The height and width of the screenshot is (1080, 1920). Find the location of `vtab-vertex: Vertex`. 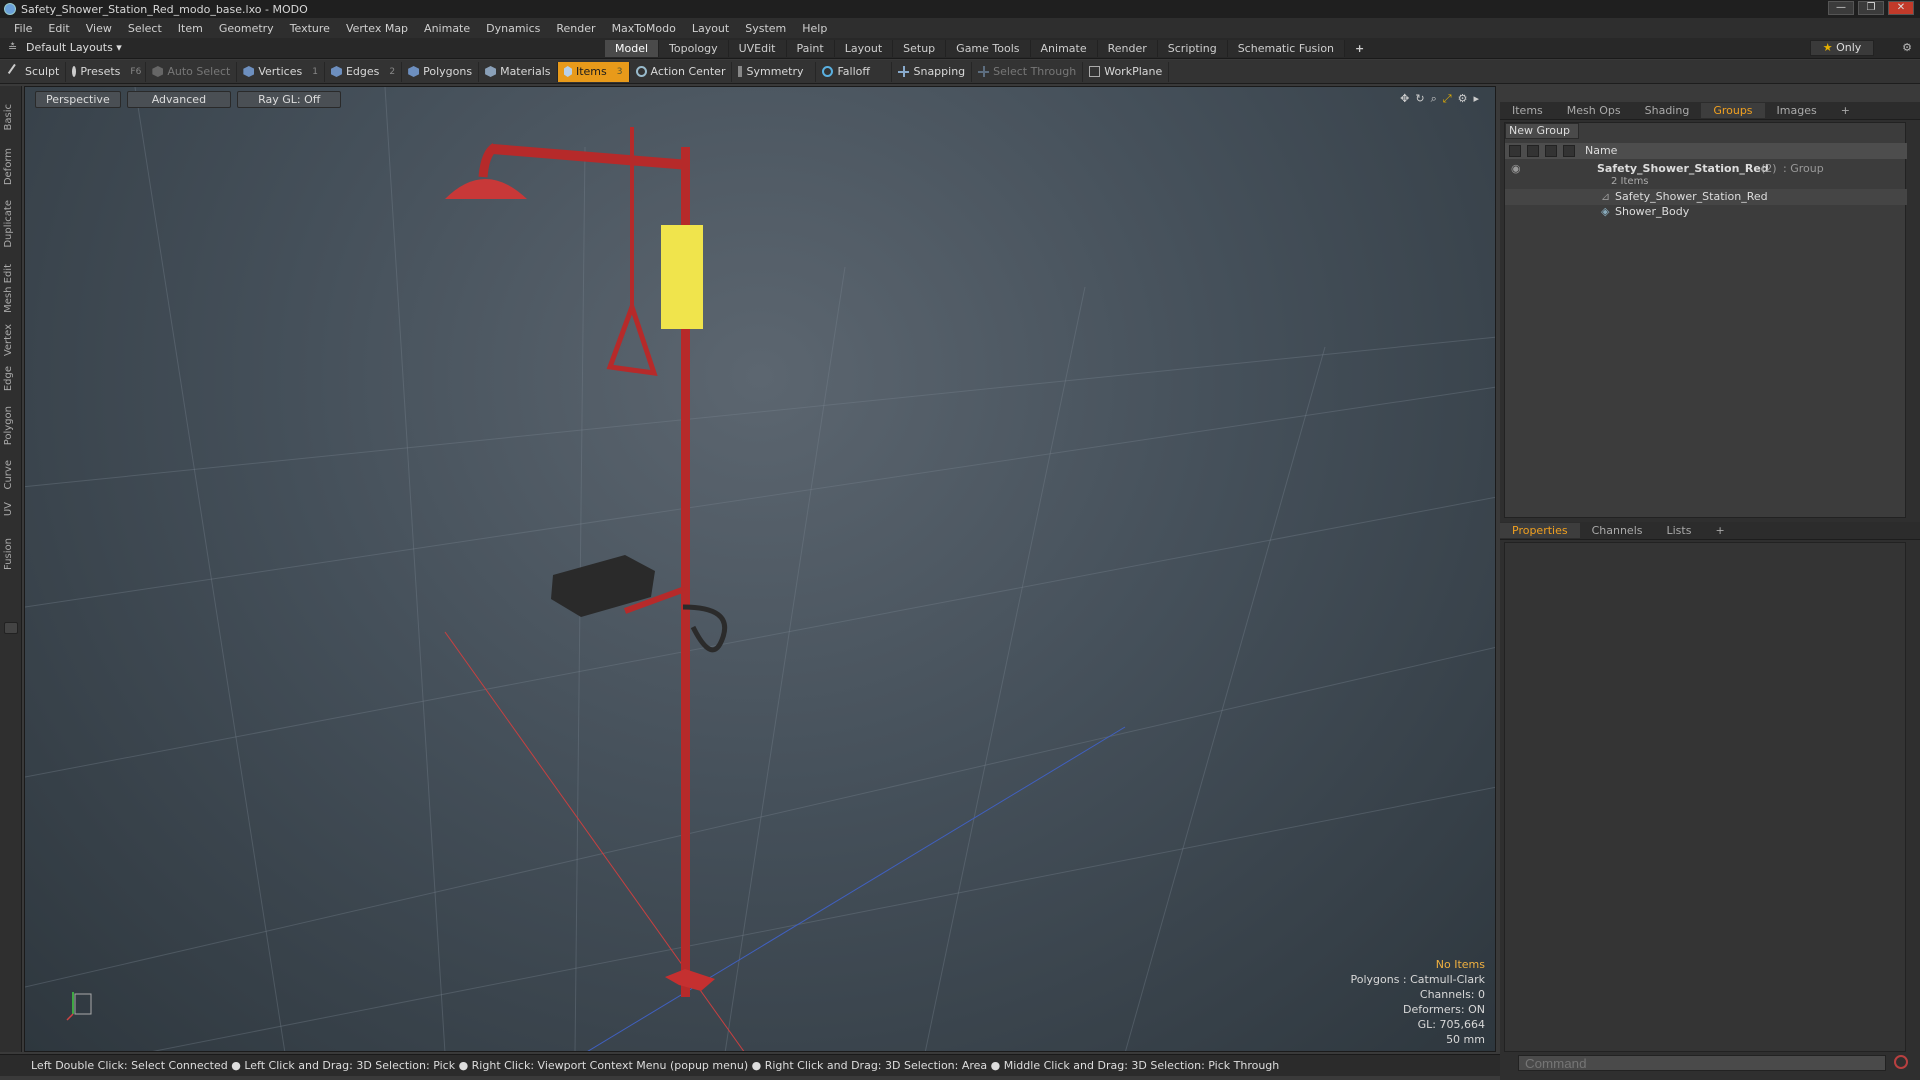

vtab-vertex: Vertex is located at coordinates (11, 340).